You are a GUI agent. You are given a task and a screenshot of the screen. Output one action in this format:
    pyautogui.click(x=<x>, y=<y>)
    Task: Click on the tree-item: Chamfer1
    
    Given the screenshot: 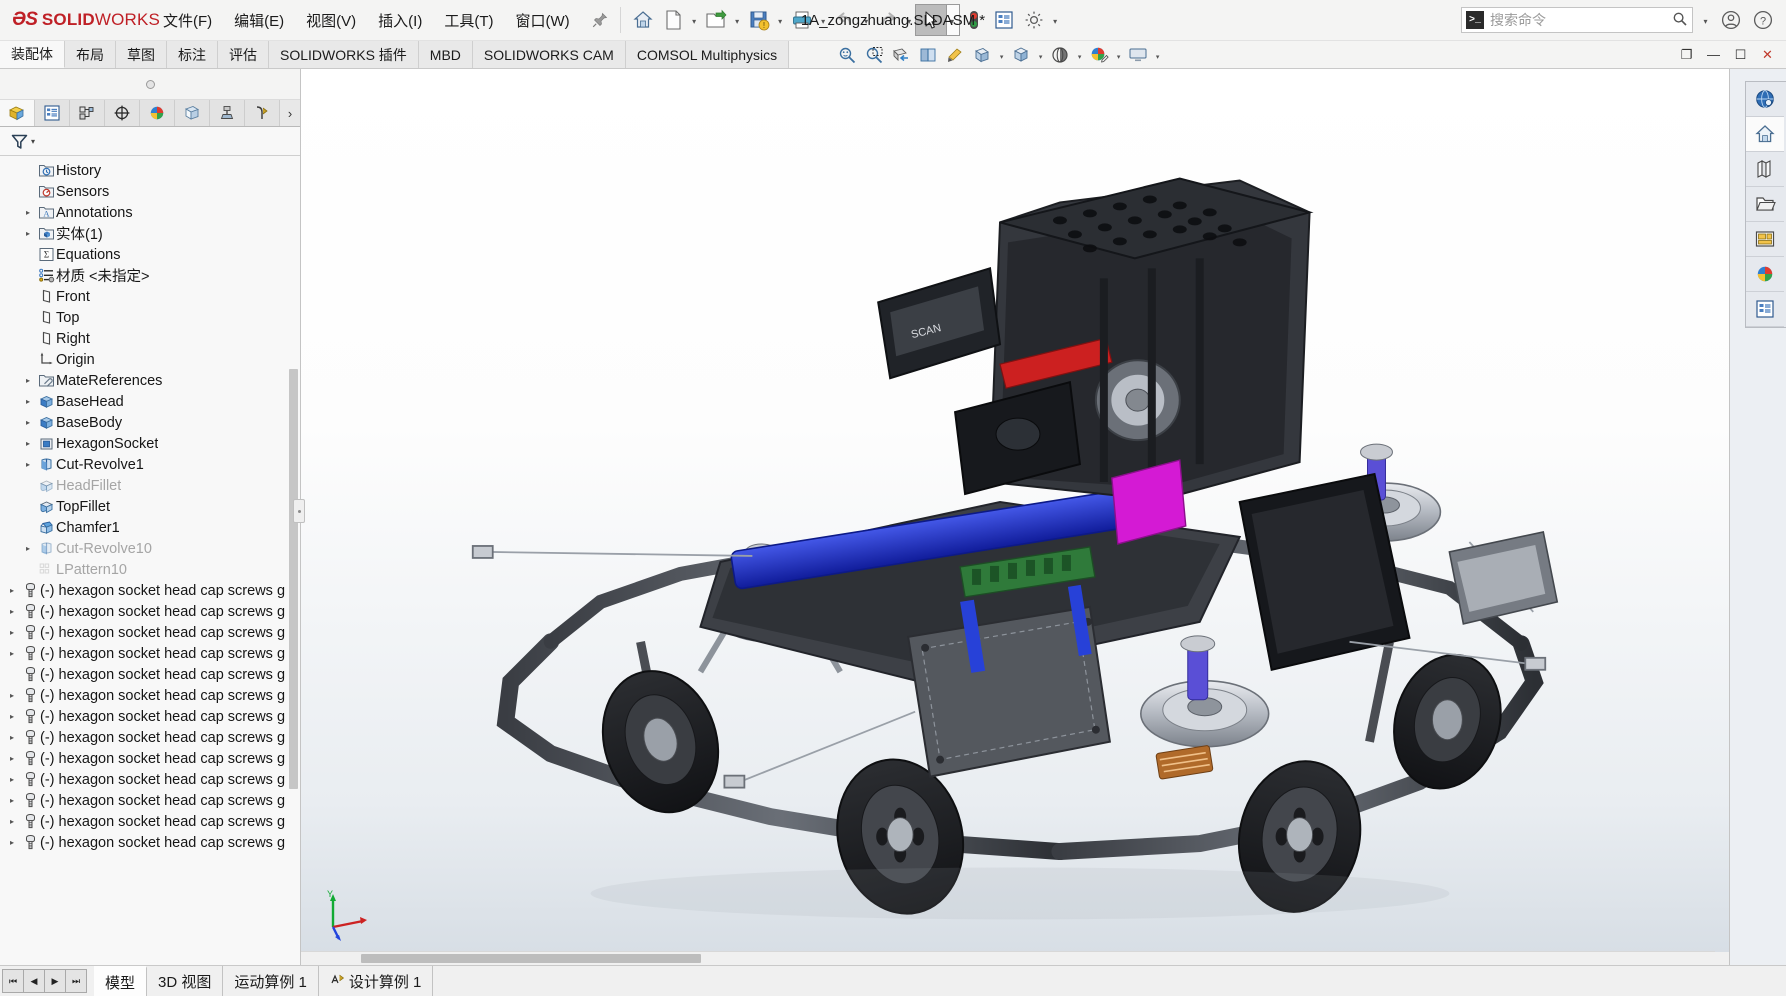 What is the action you would take?
    pyautogui.click(x=150, y=527)
    